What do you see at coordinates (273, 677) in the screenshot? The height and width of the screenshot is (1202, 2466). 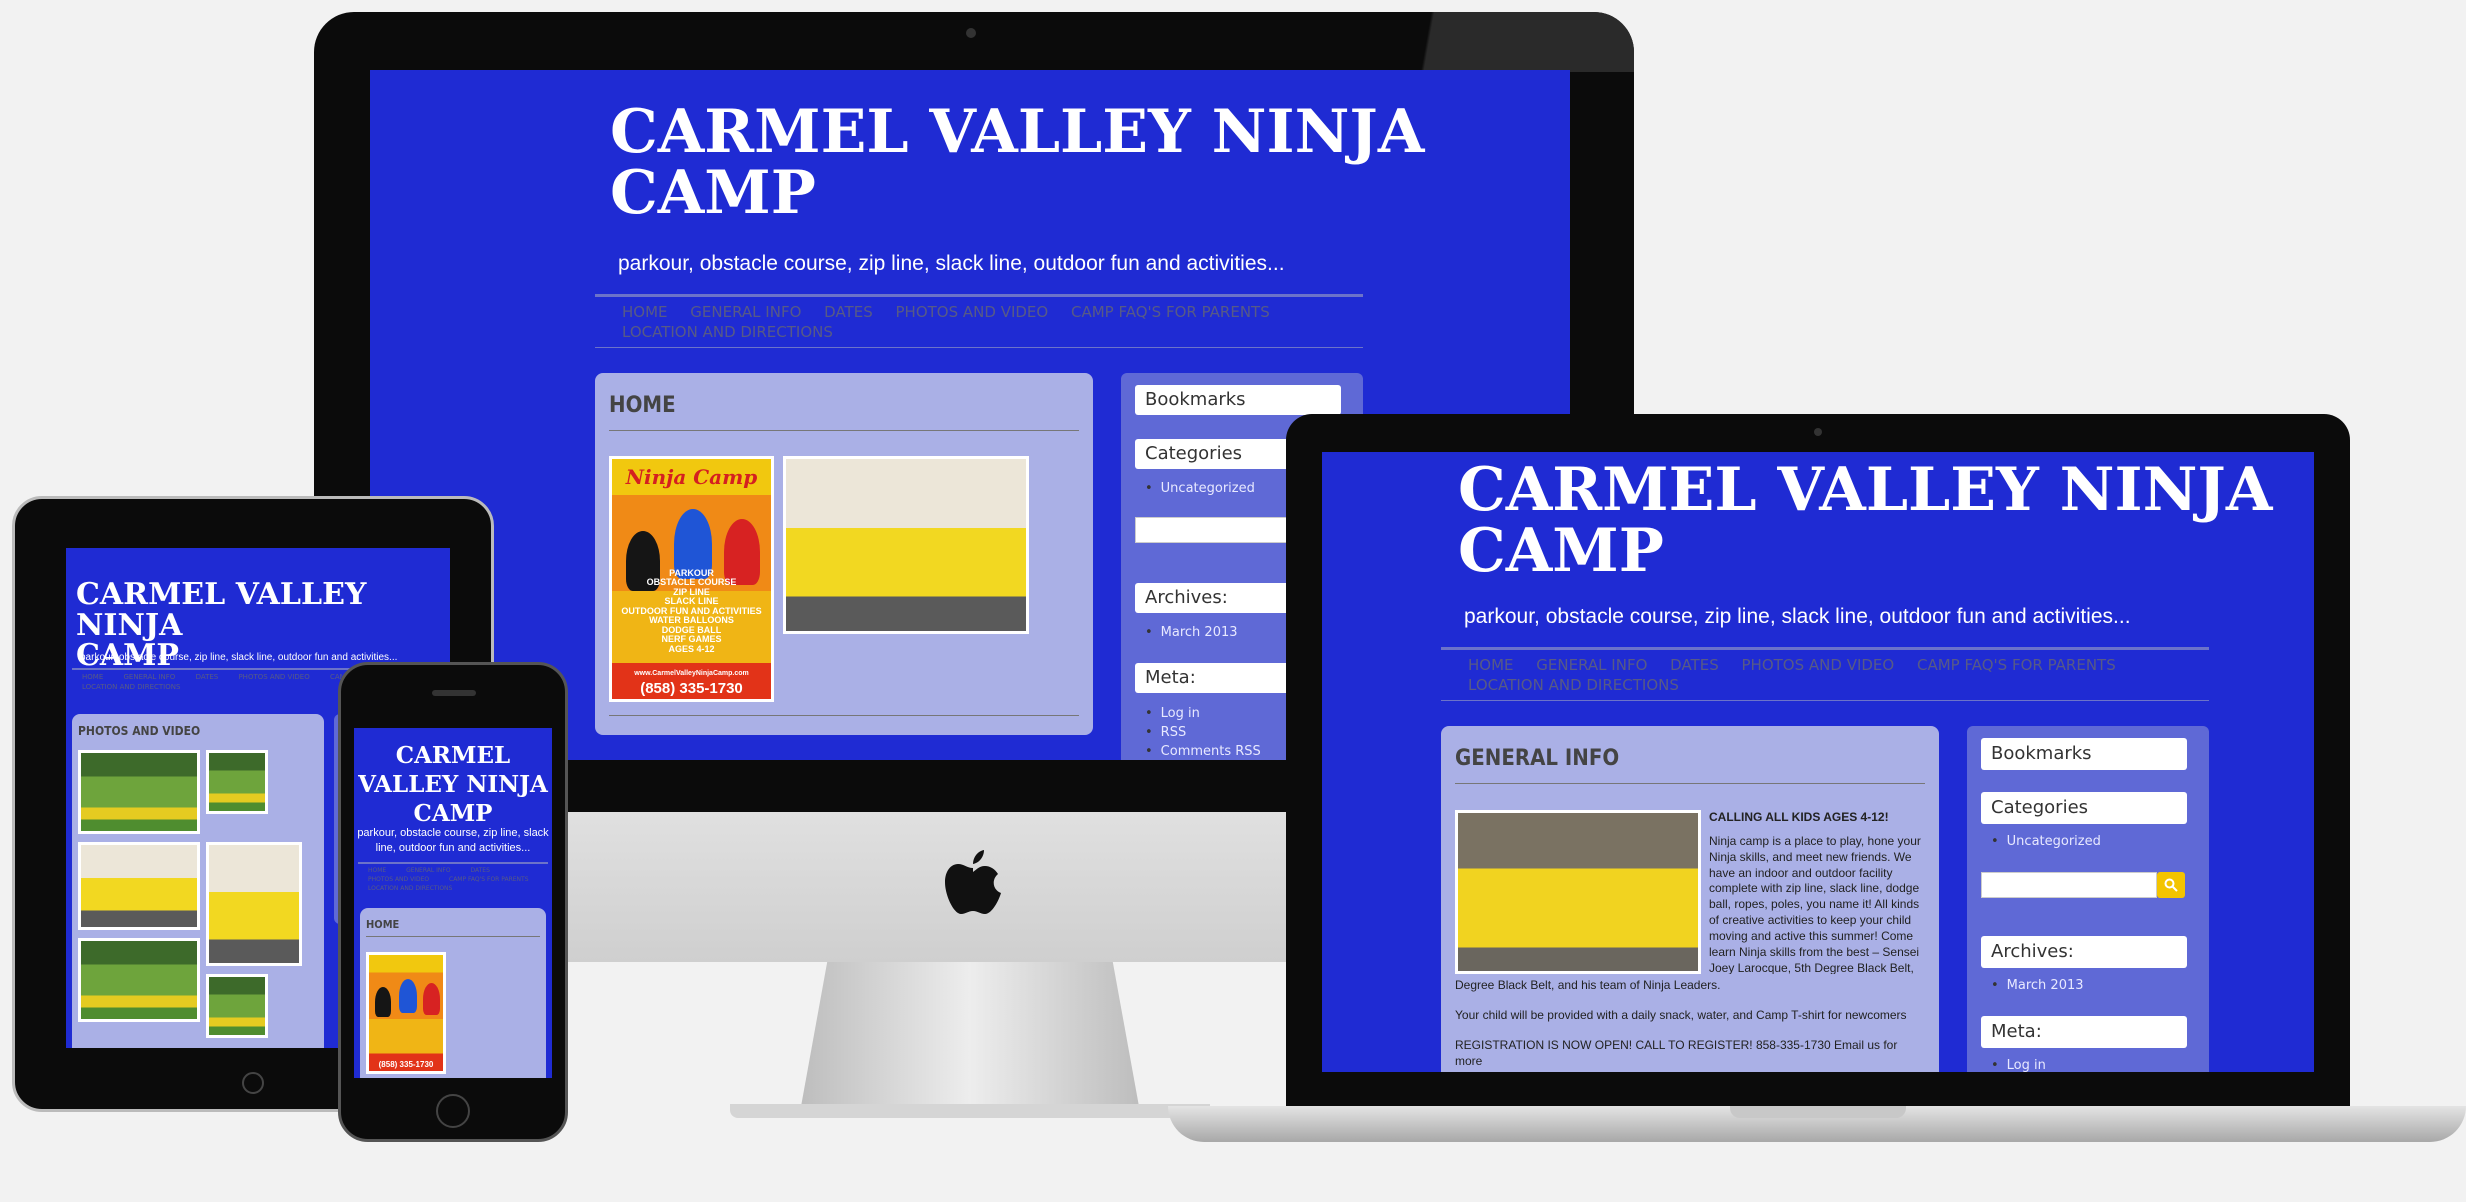 I see `tablet-nav-photos-video: PHOTOS AND VIDEO` at bounding box center [273, 677].